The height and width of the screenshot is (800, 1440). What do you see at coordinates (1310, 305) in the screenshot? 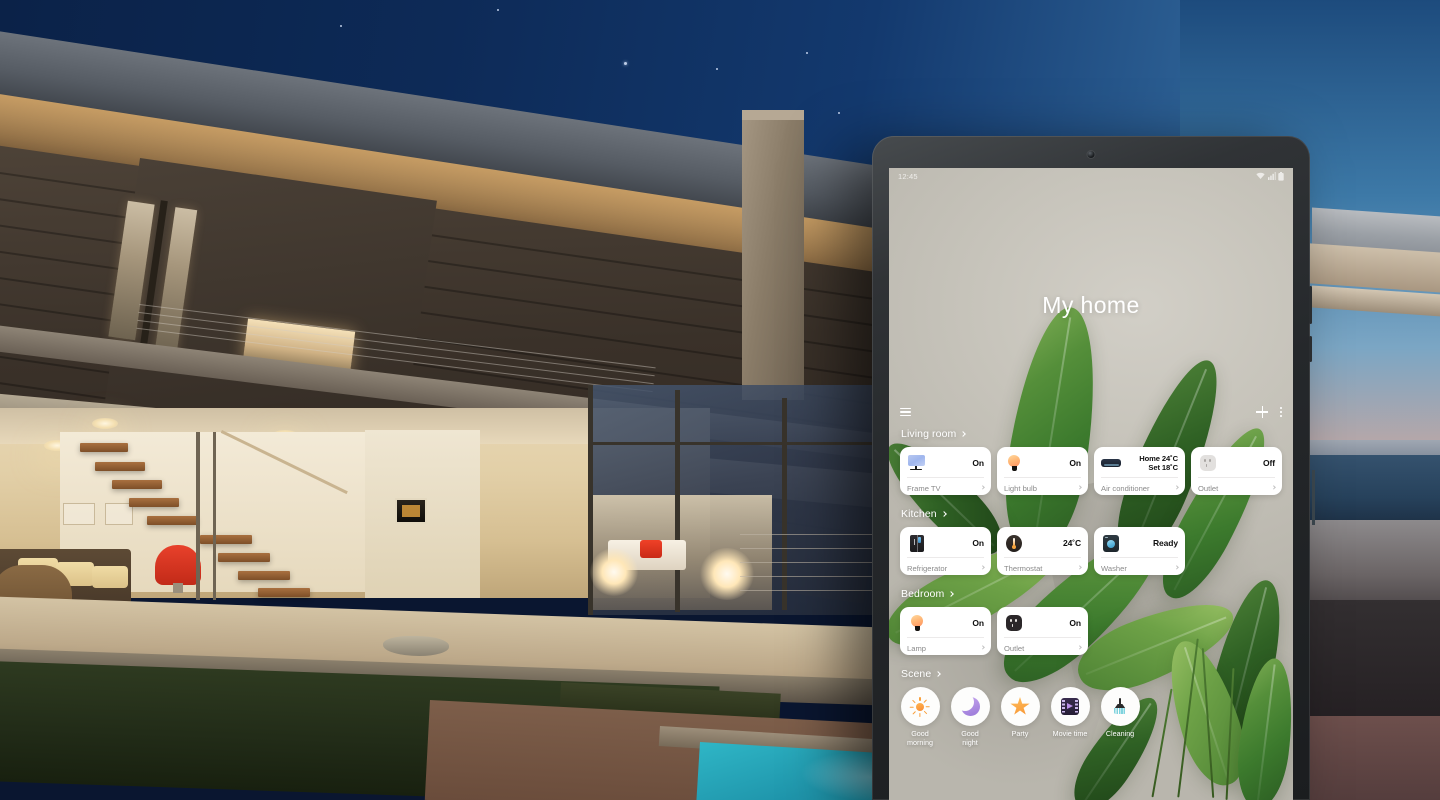
I see `volume-button` at bounding box center [1310, 305].